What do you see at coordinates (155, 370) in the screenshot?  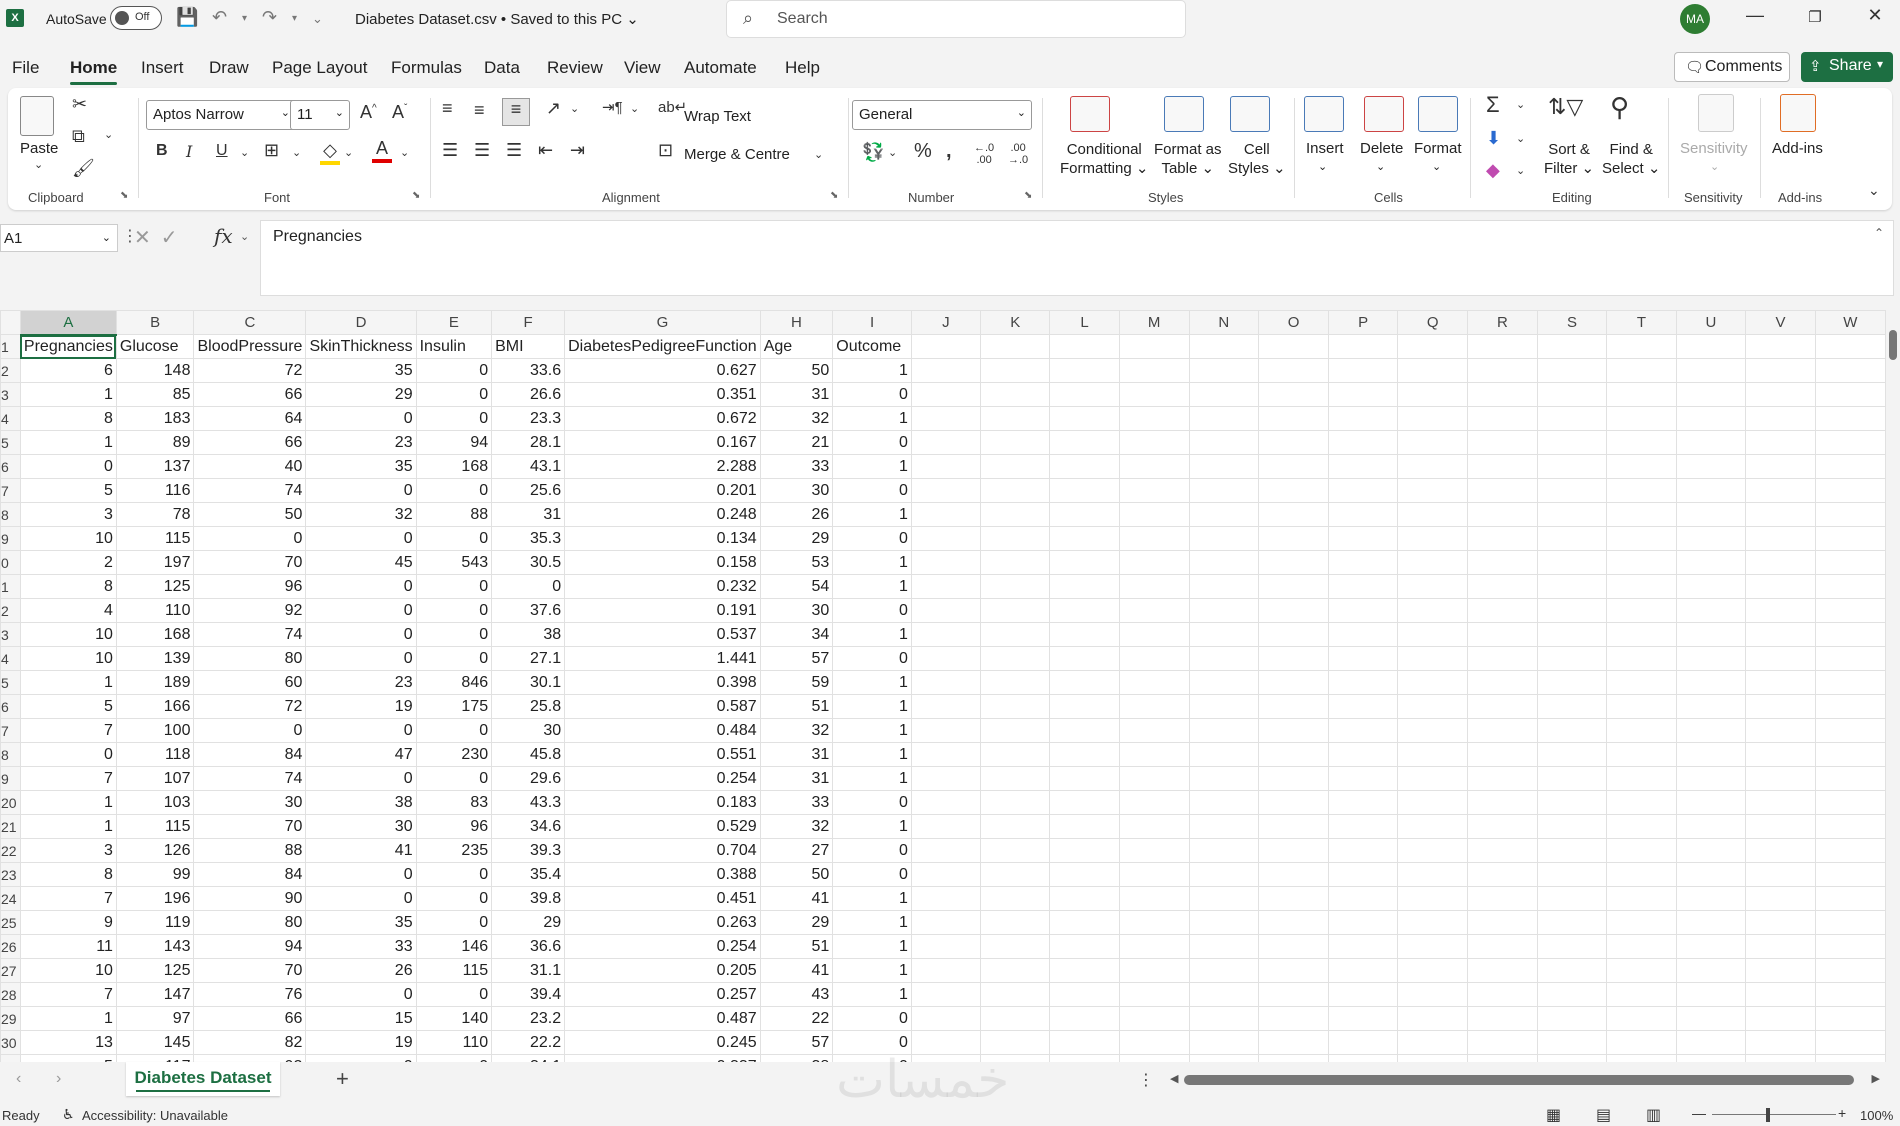 I see `cell: 148` at bounding box center [155, 370].